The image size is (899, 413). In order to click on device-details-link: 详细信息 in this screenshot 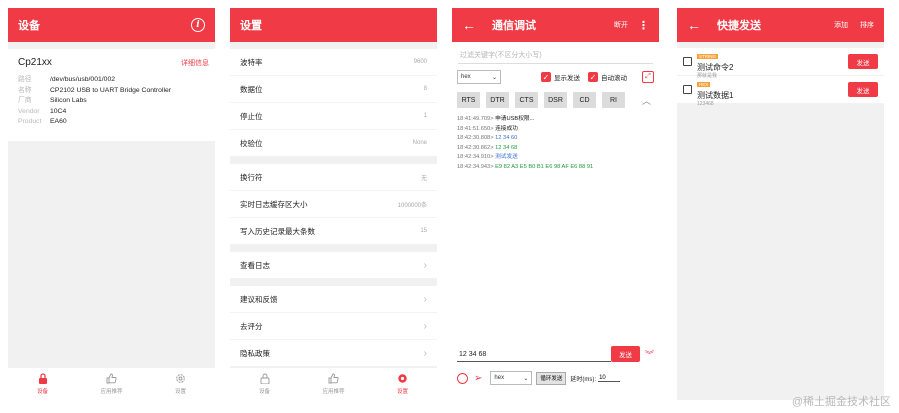, I will do `click(195, 63)`.